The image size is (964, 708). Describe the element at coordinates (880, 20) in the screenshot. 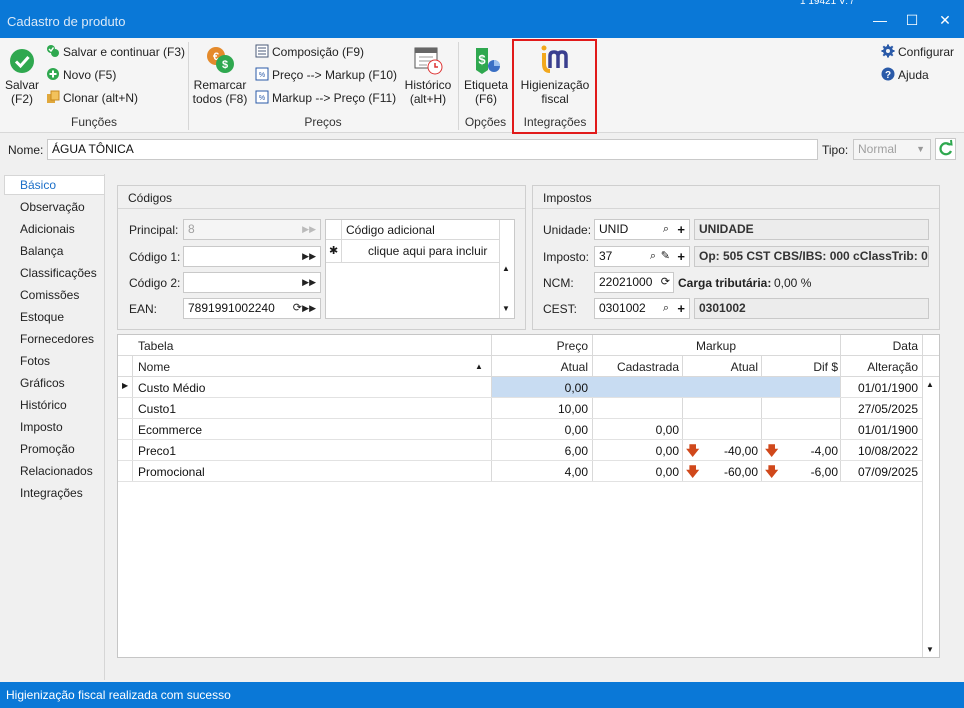

I see `minimize-button: —` at that location.